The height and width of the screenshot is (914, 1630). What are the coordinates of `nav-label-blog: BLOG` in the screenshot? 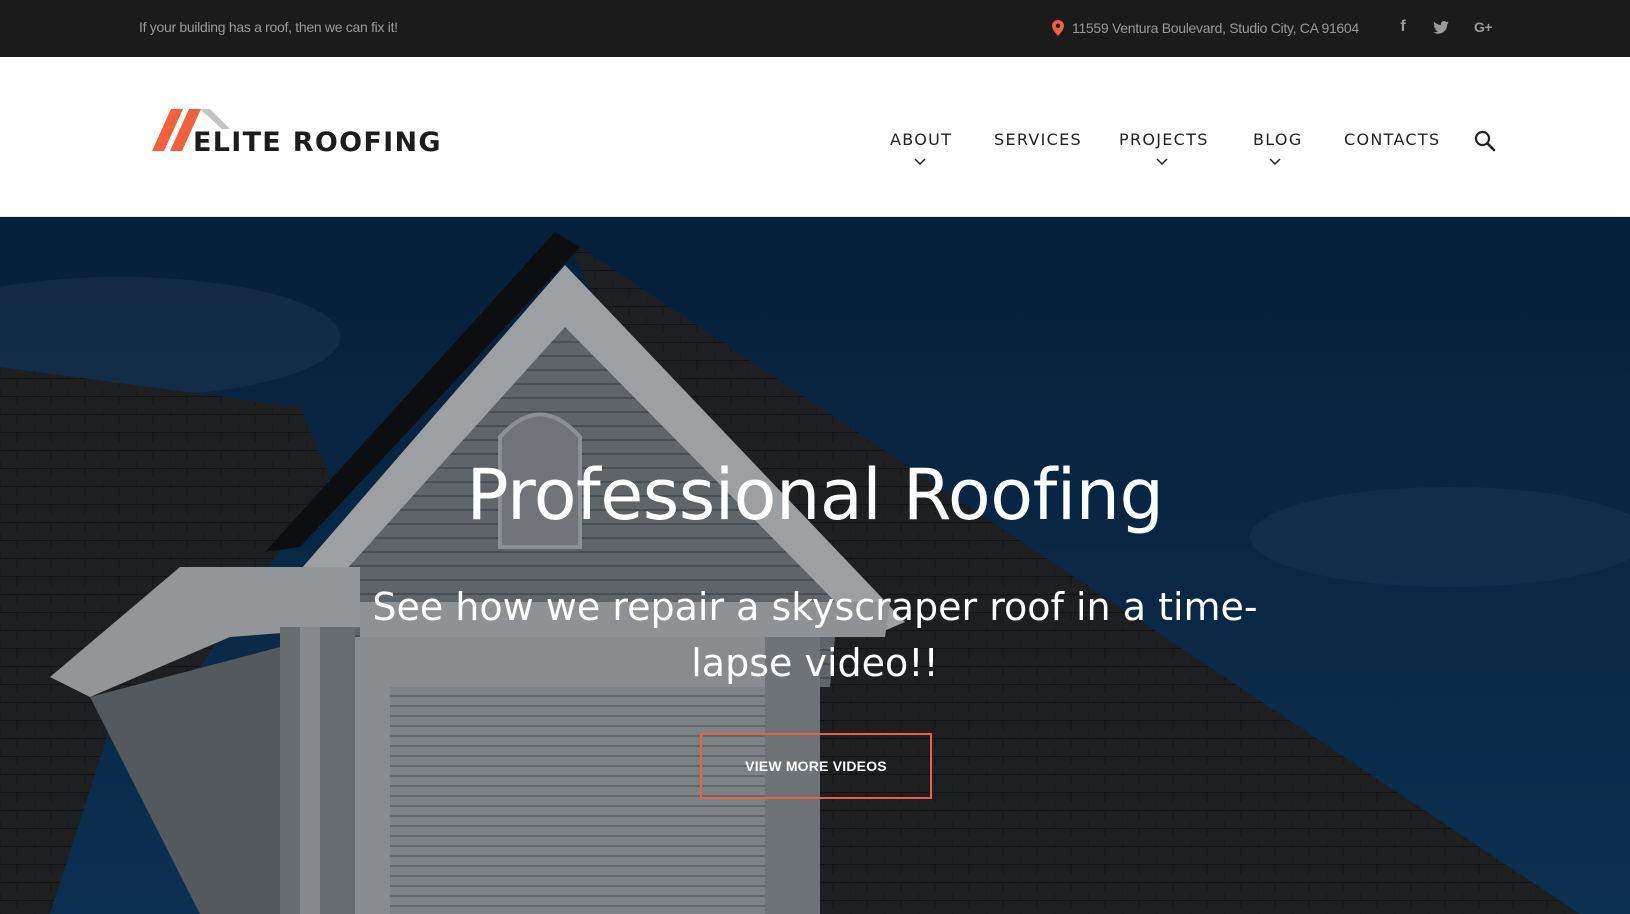 It's located at (1278, 139).